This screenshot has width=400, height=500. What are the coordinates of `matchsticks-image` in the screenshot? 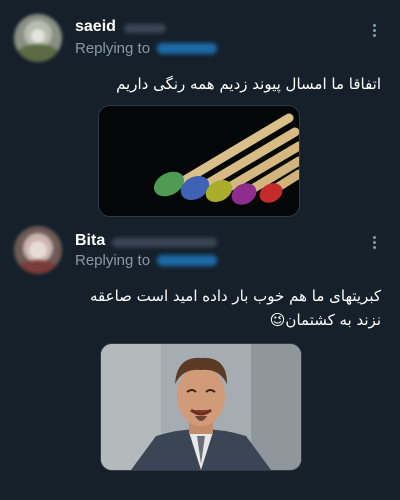 It's located at (199, 161).